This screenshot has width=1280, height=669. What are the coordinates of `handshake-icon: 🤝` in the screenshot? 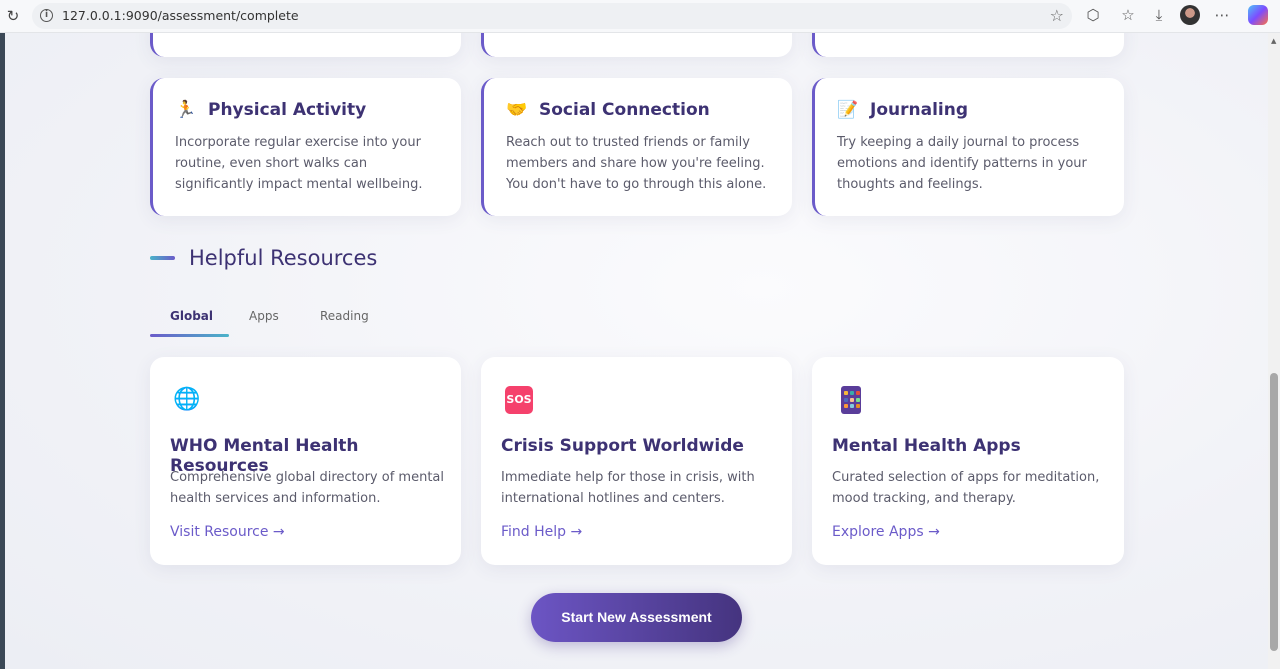 It's located at (517, 110).